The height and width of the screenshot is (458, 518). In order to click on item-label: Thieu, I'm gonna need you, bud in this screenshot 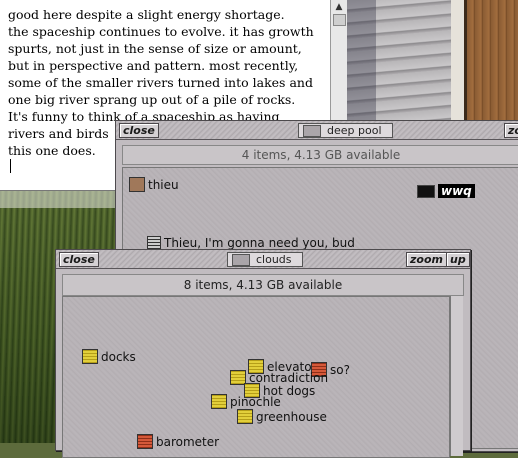, I will do `click(259, 243)`.